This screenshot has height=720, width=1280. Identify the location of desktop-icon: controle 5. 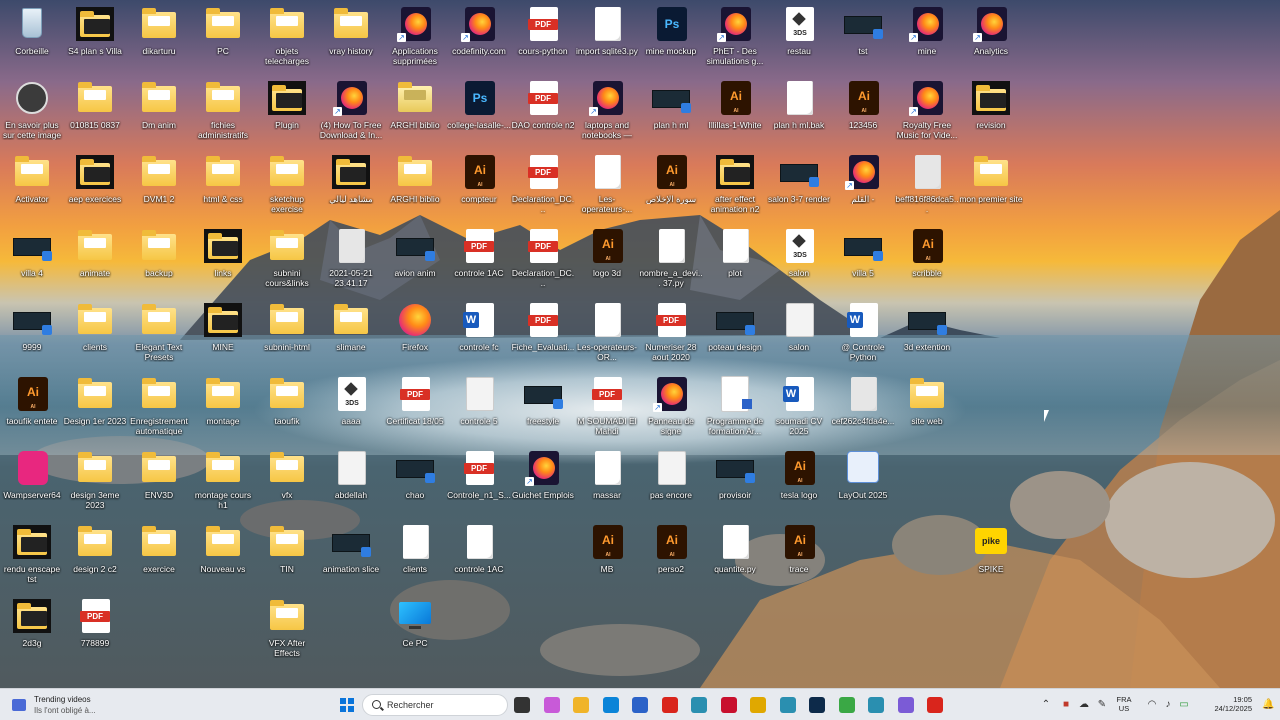
(479, 411).